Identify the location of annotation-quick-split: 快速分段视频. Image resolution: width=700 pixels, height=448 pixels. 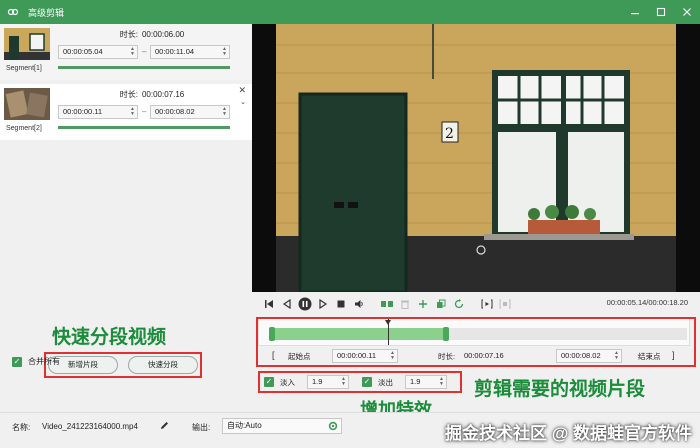
(109, 337).